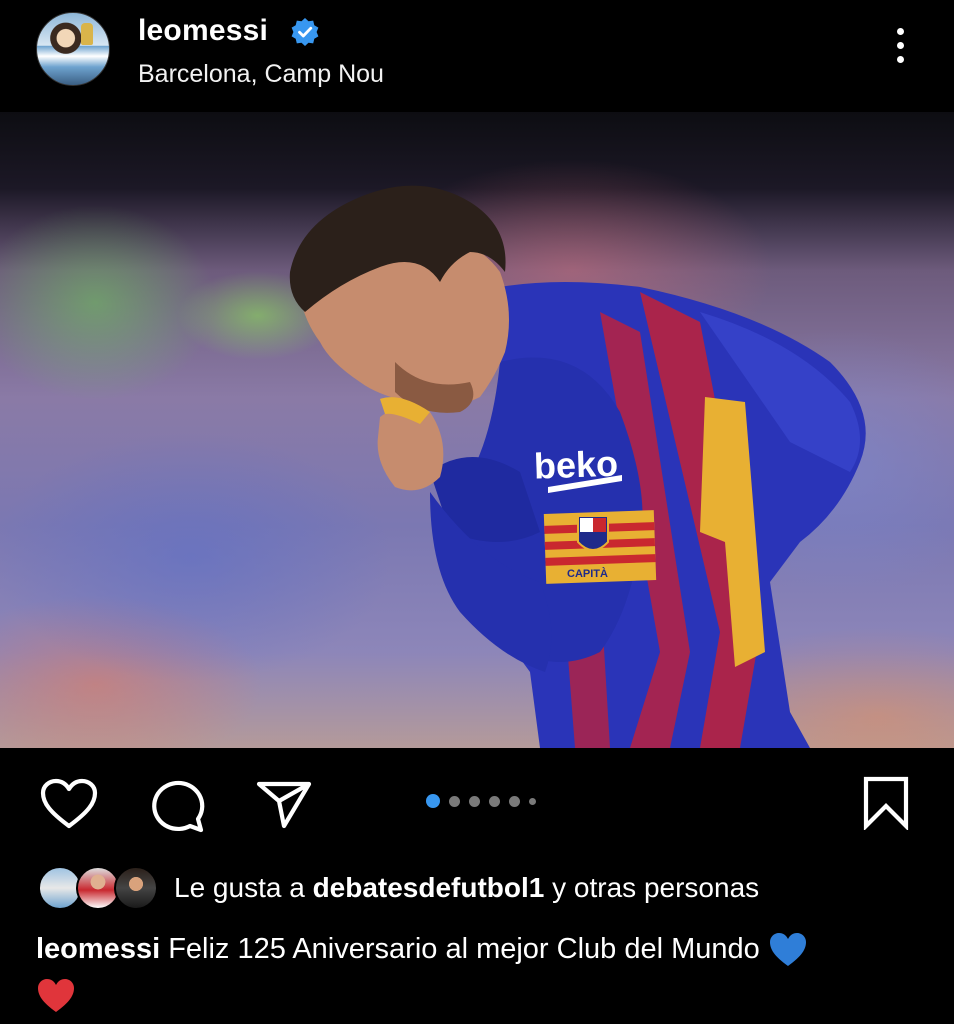 This screenshot has height=1024, width=954. I want to click on avatar, so click(73, 49).